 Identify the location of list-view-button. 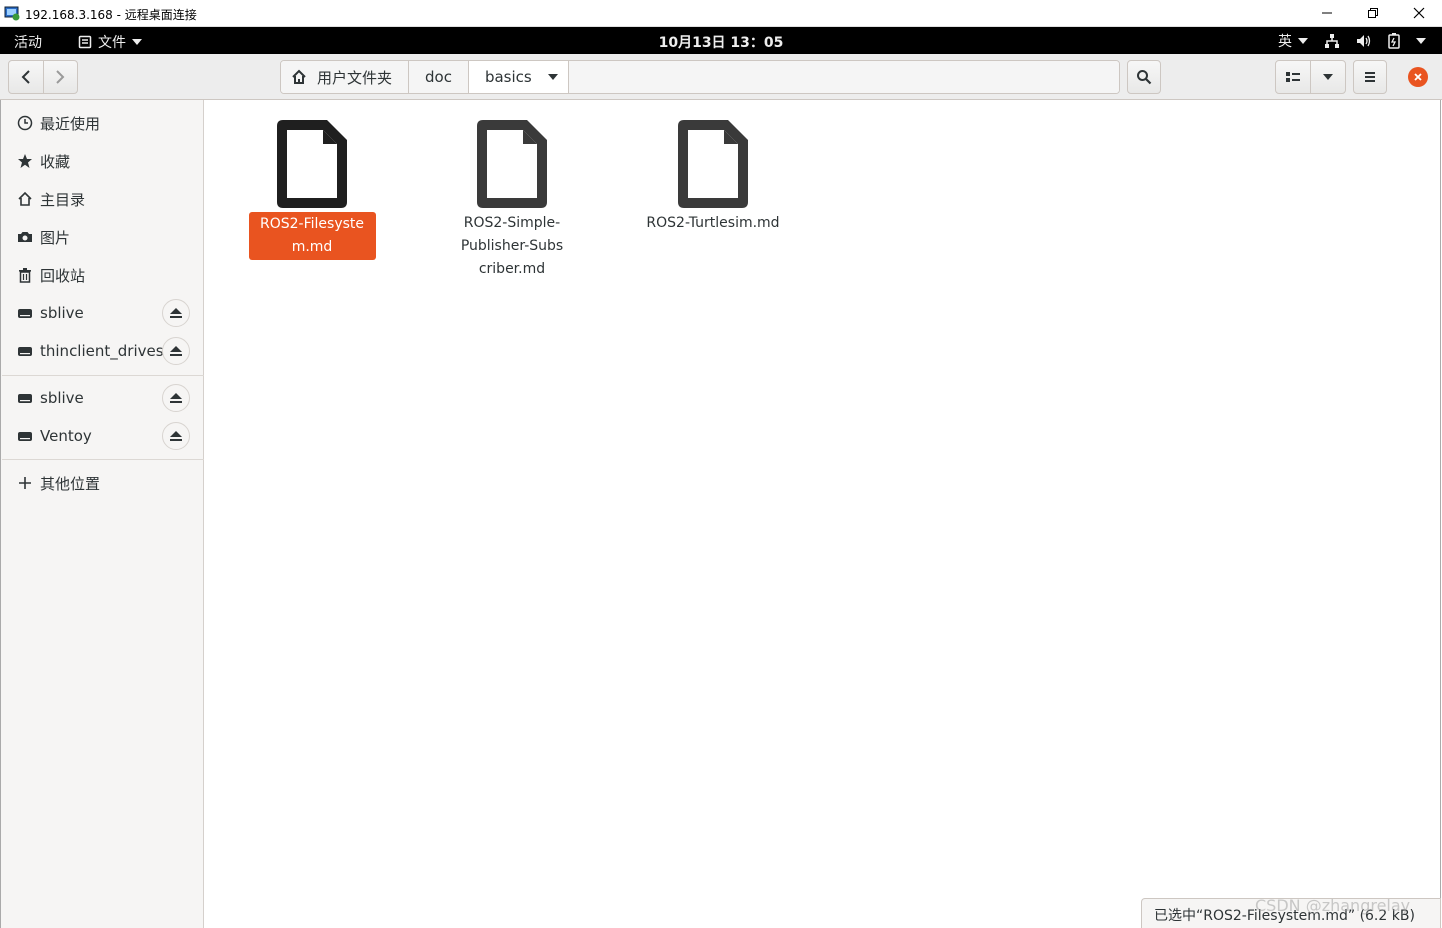
(1293, 77).